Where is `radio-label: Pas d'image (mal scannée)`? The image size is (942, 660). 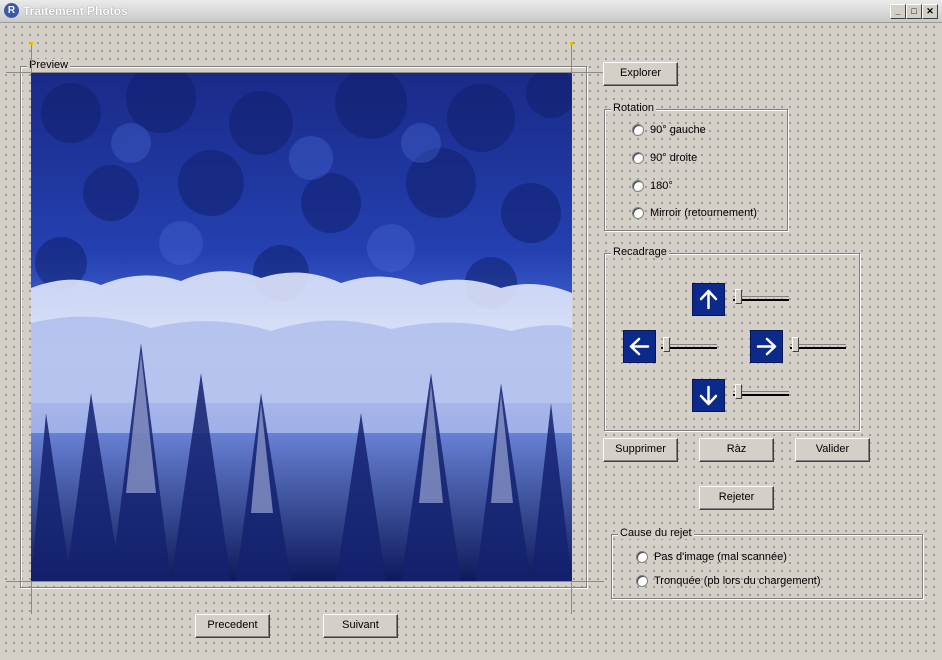
radio-label: Pas d'image (mal scannée) is located at coordinates (720, 557).